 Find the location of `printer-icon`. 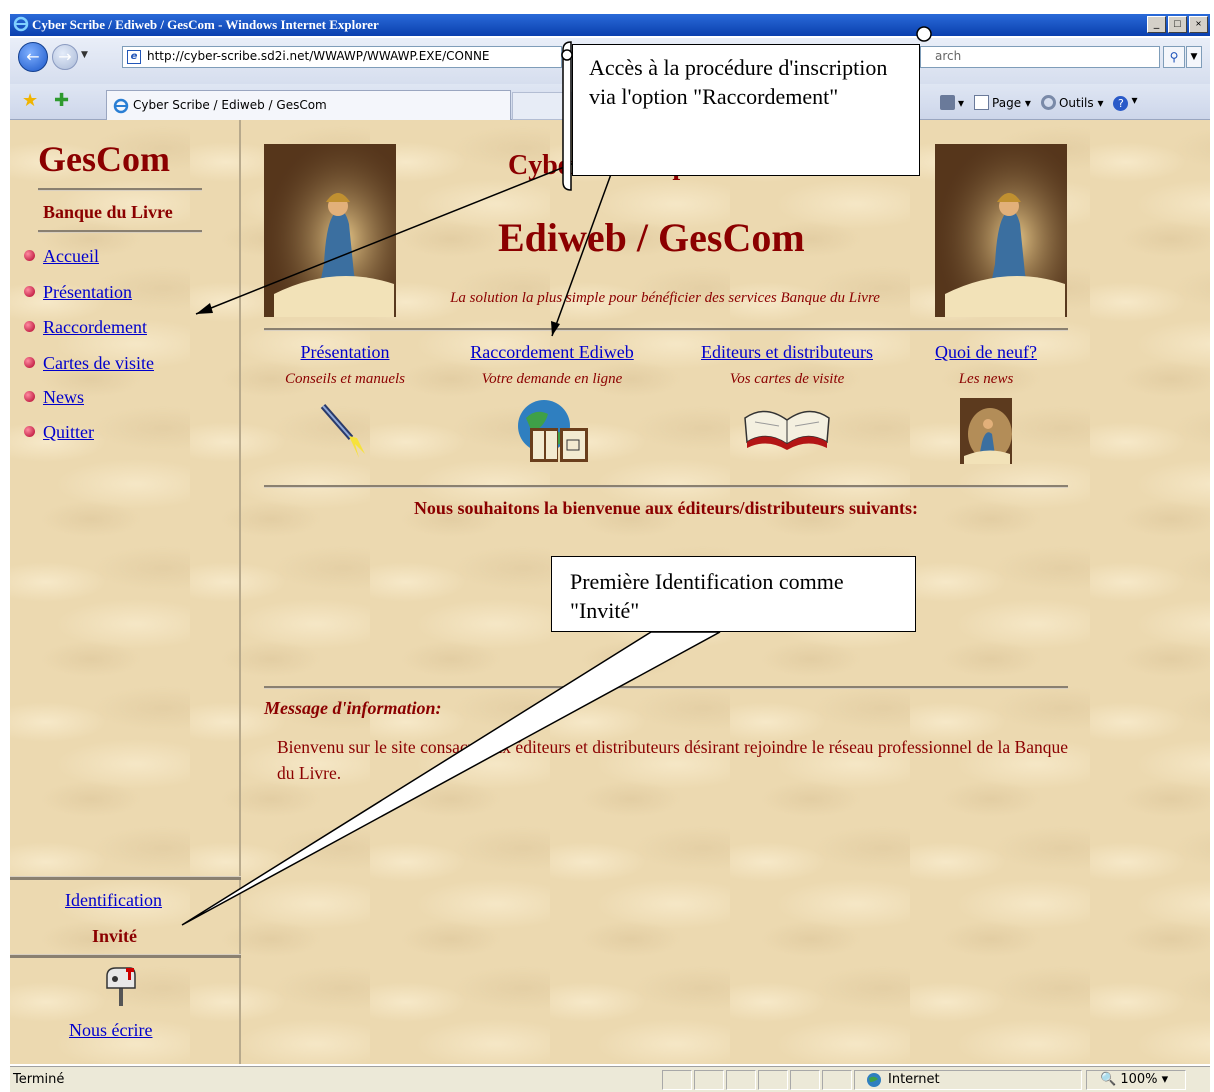

printer-icon is located at coordinates (947, 102).